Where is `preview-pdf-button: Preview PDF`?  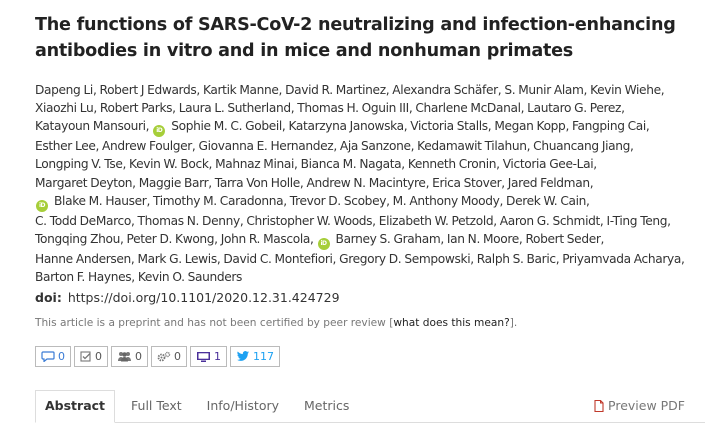 preview-pdf-button: Preview PDF is located at coordinates (639, 405).